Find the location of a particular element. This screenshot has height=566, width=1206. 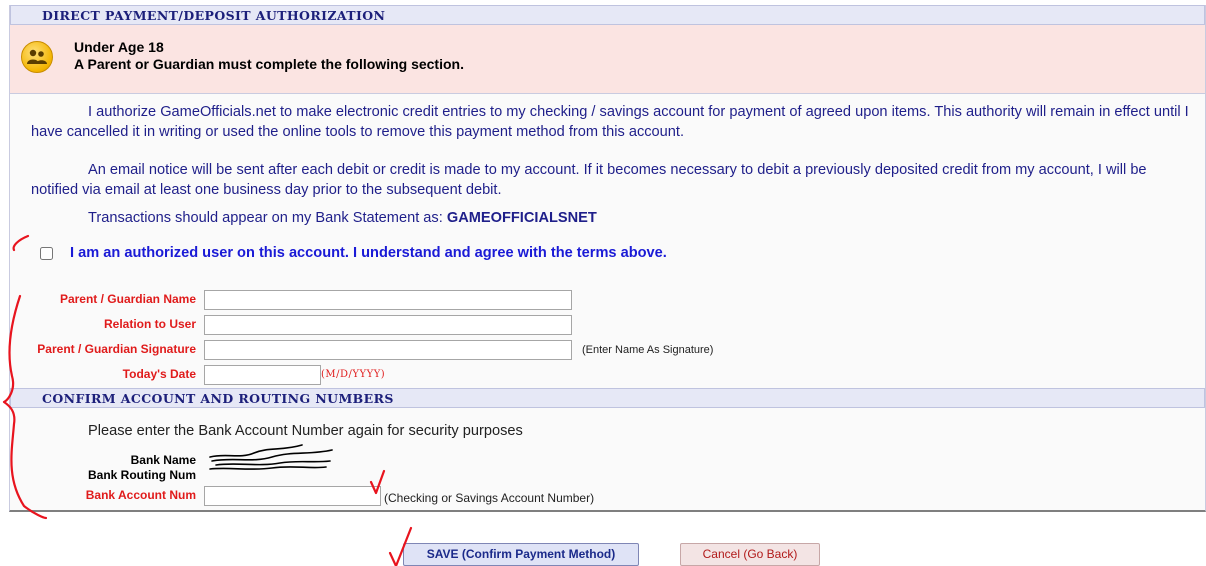

routing-label: Bank Routing Num is located at coordinates (142, 475).